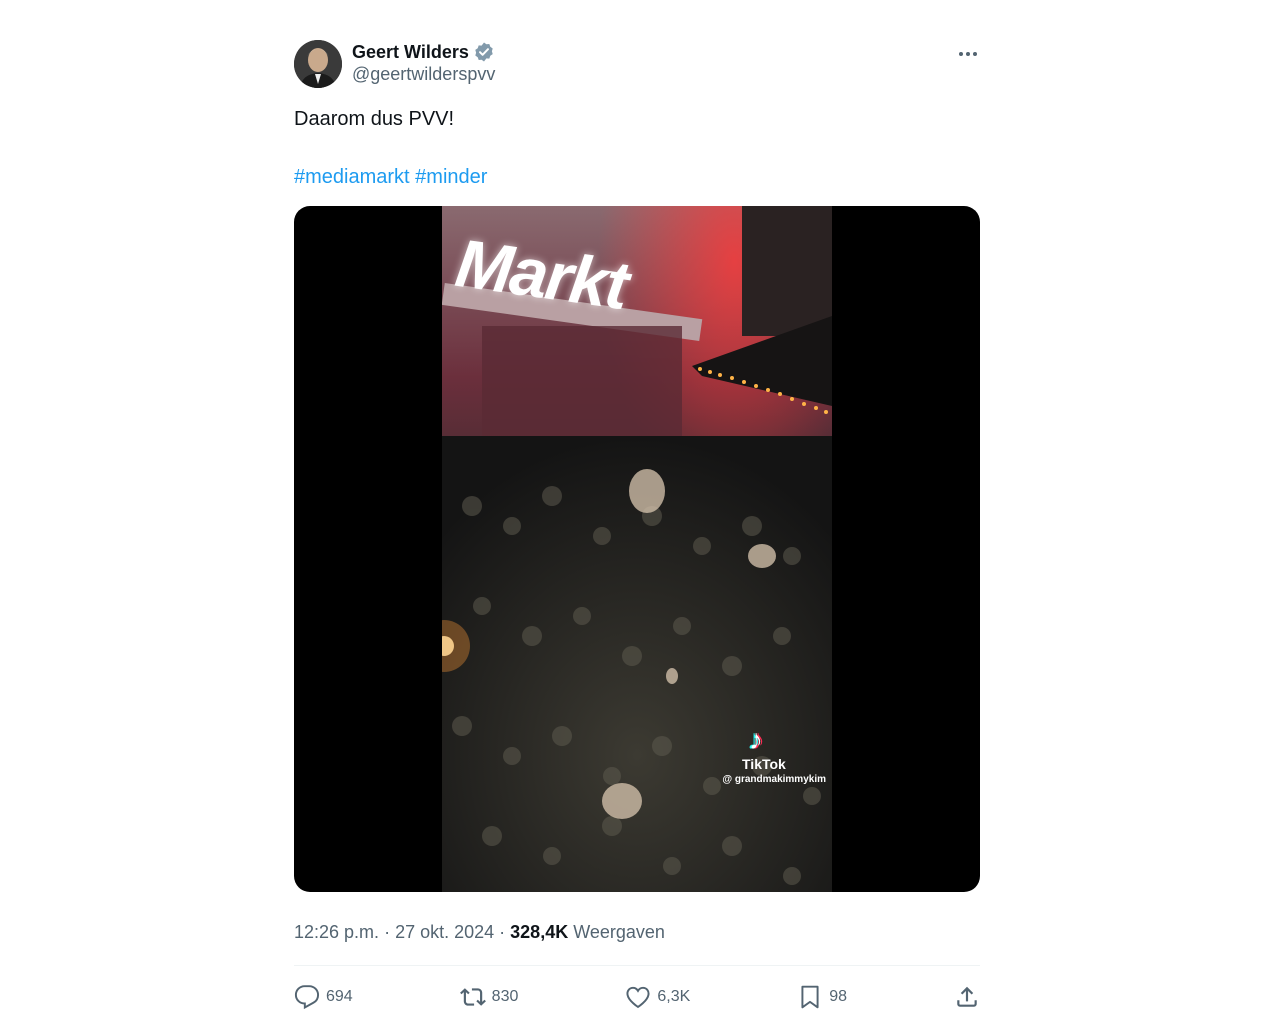 This screenshot has width=1280, height=1024. What do you see at coordinates (307, 997) in the screenshot?
I see `reply-icon` at bounding box center [307, 997].